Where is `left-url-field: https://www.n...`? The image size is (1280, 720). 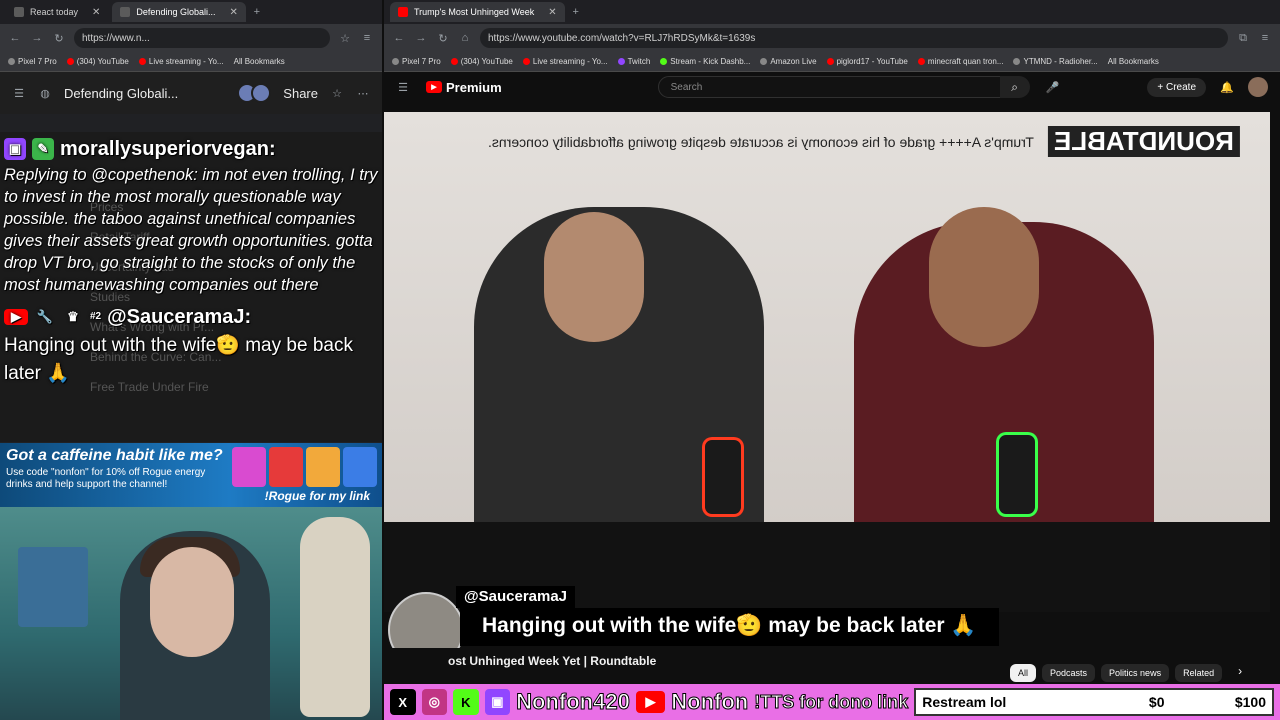 left-url-field: https://www.n... is located at coordinates (202, 38).